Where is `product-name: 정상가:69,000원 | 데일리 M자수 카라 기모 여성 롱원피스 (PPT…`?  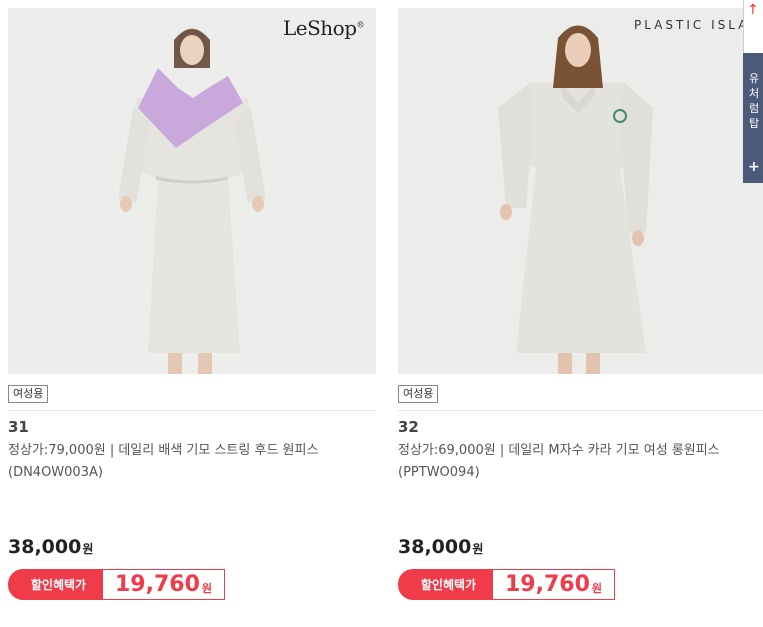 product-name: 정상가:69,000원 | 데일리 M자수 카라 기모 여성 롱원피스 (PPT… is located at coordinates (570, 462).